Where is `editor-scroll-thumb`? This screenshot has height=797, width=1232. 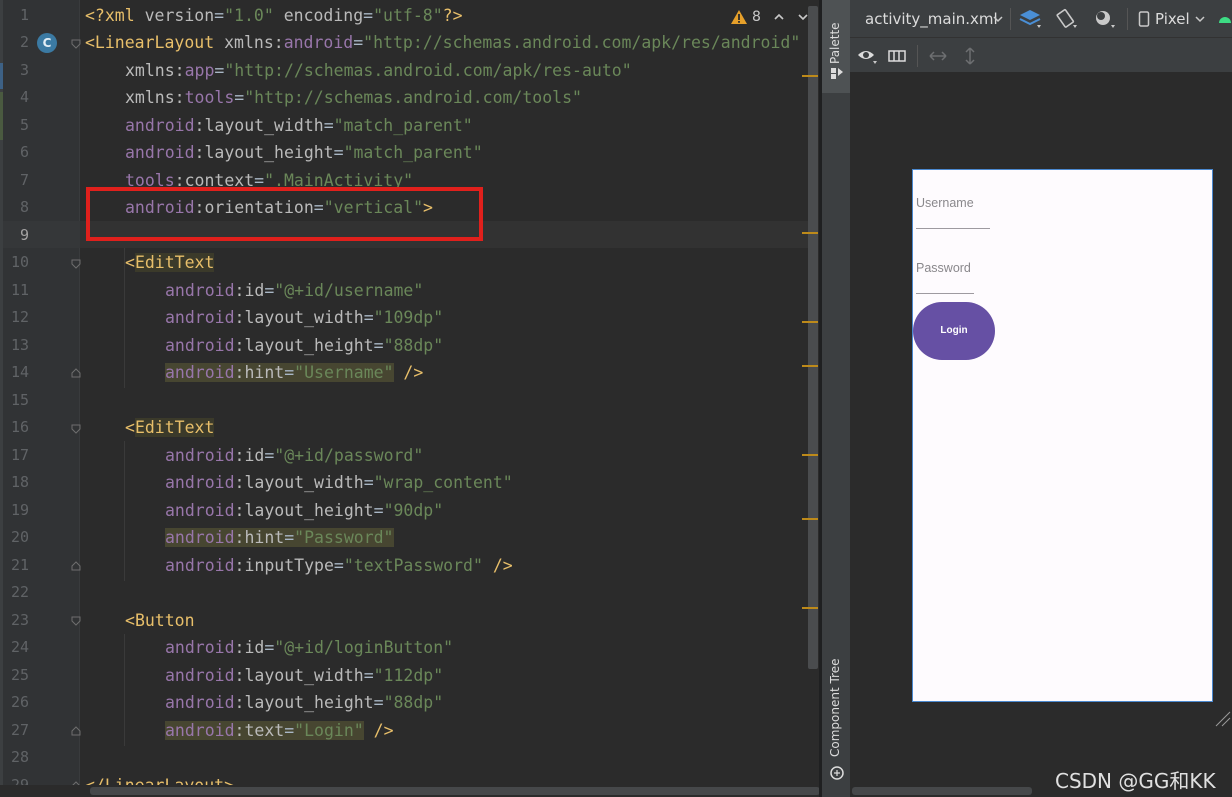
editor-scroll-thumb is located at coordinates (813, 337).